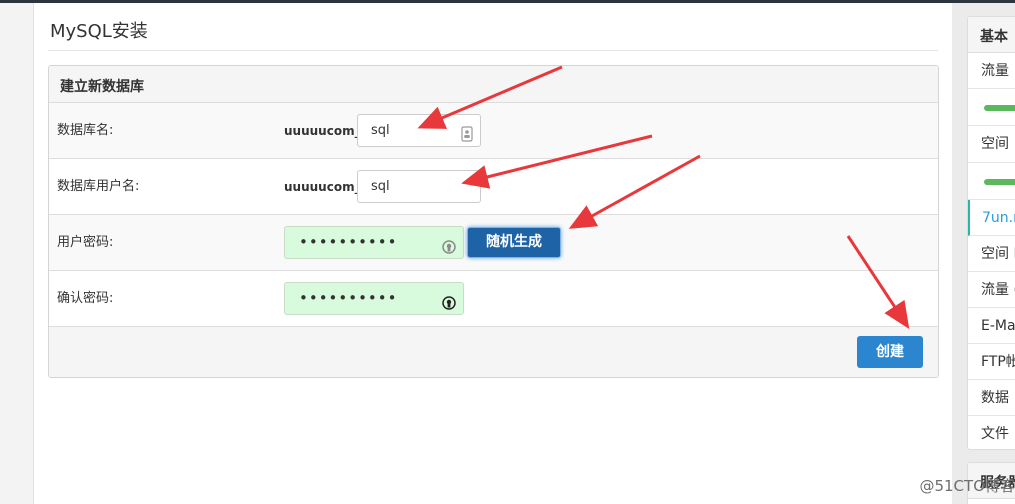  Describe the element at coordinates (493, 187) in the screenshot. I see `form-row-db-user: 数据库用户名: uuuuucom_ sql` at that location.